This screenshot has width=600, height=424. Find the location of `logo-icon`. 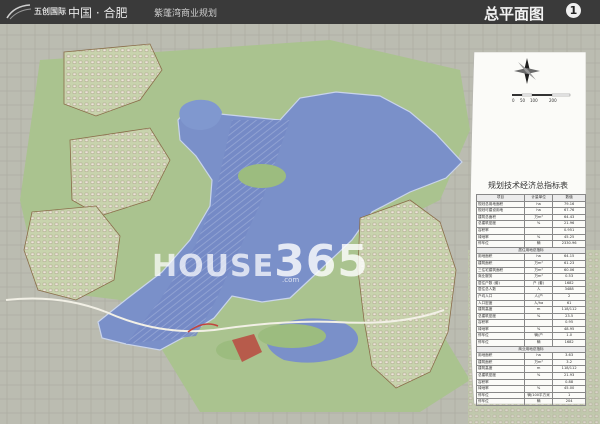

logo-icon is located at coordinates (19, 12).